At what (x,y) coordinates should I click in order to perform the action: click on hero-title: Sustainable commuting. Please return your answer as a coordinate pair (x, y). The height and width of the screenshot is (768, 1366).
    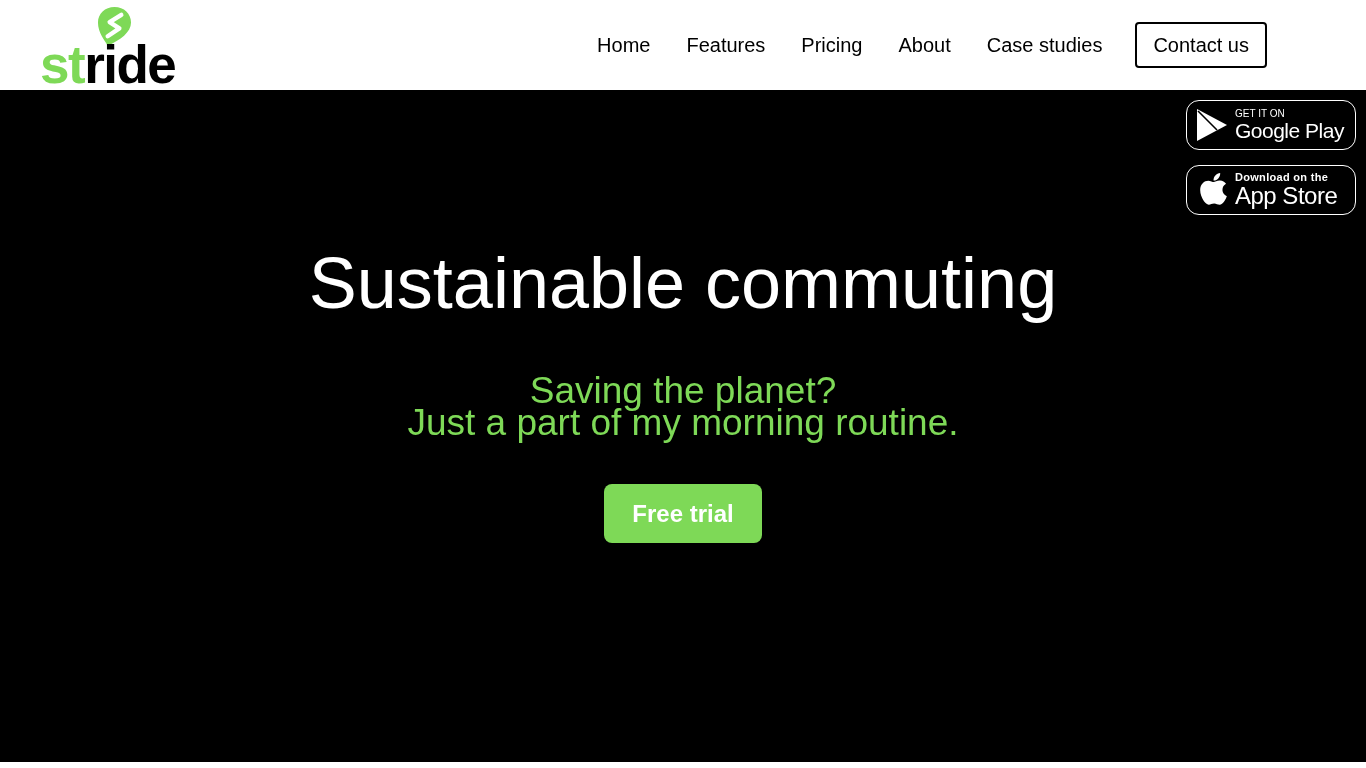
    Looking at the image, I should click on (683, 283).